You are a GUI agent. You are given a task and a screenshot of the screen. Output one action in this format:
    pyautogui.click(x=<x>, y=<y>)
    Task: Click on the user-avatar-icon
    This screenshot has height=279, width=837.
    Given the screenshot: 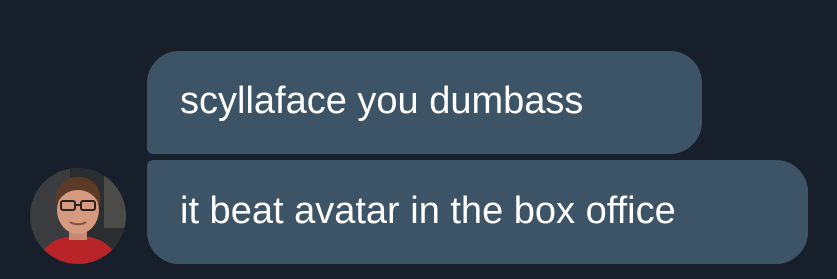 What is the action you would take?
    pyautogui.click(x=78, y=216)
    